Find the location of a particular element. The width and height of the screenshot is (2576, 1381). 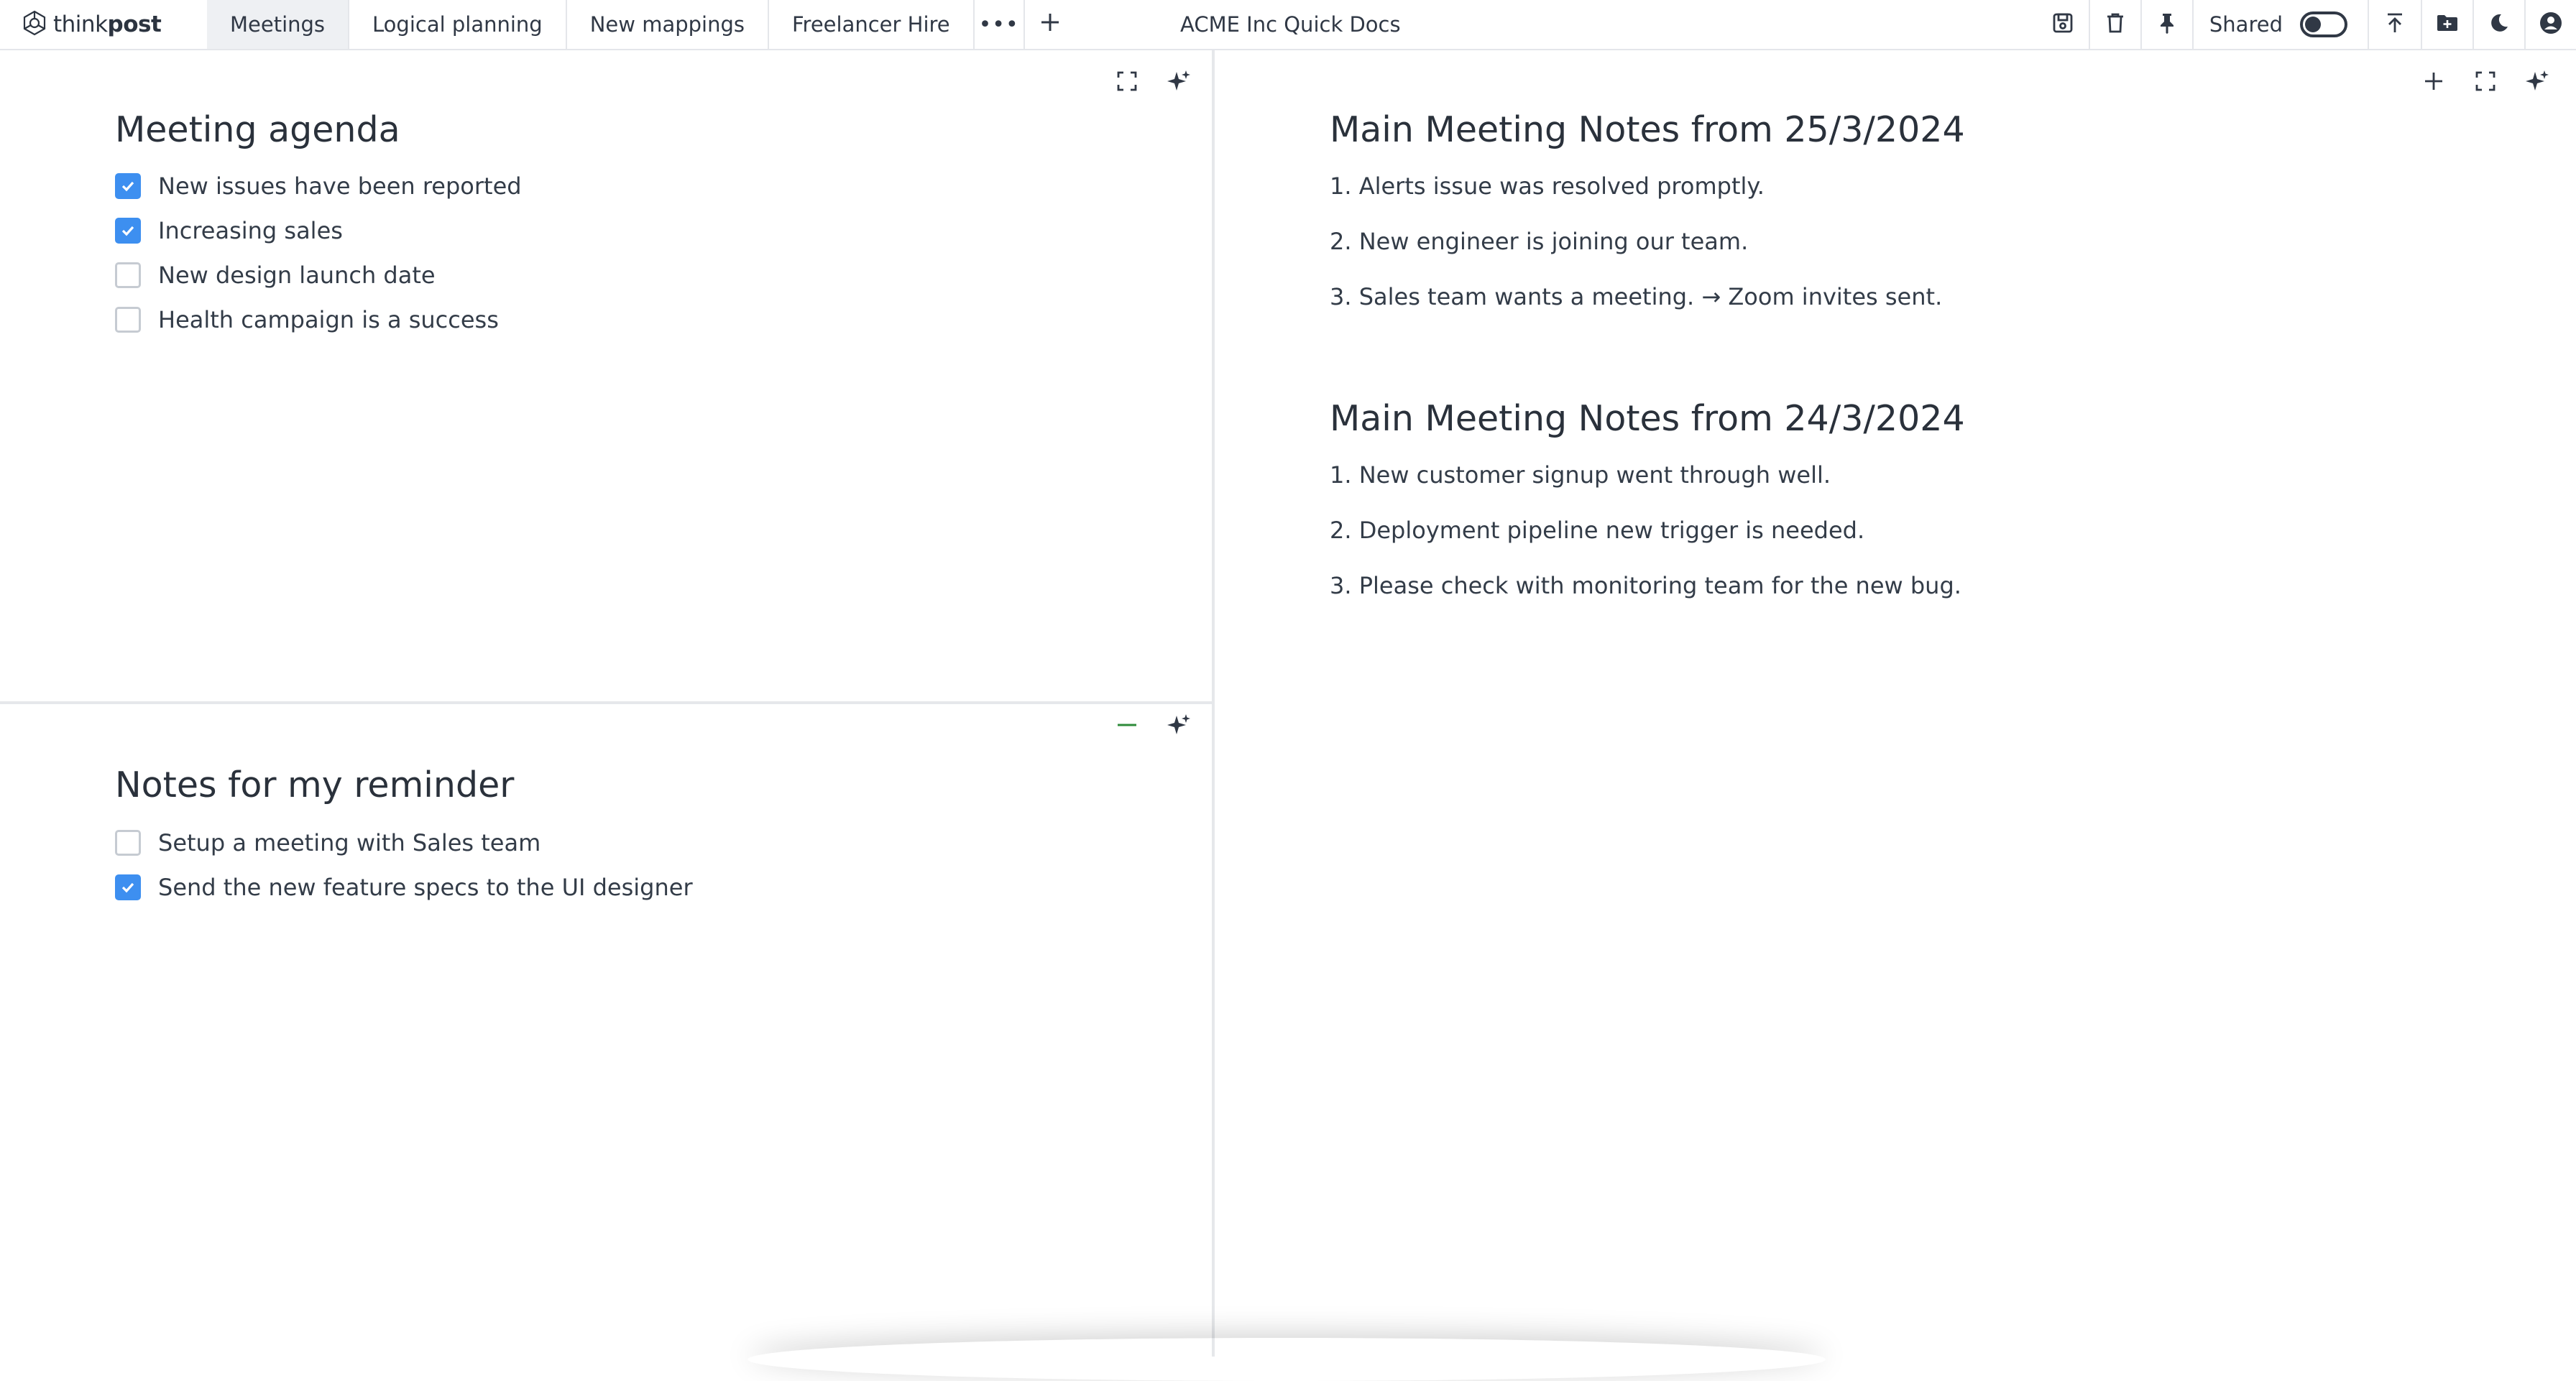

app-logo: thinkpost is located at coordinates (91, 25).